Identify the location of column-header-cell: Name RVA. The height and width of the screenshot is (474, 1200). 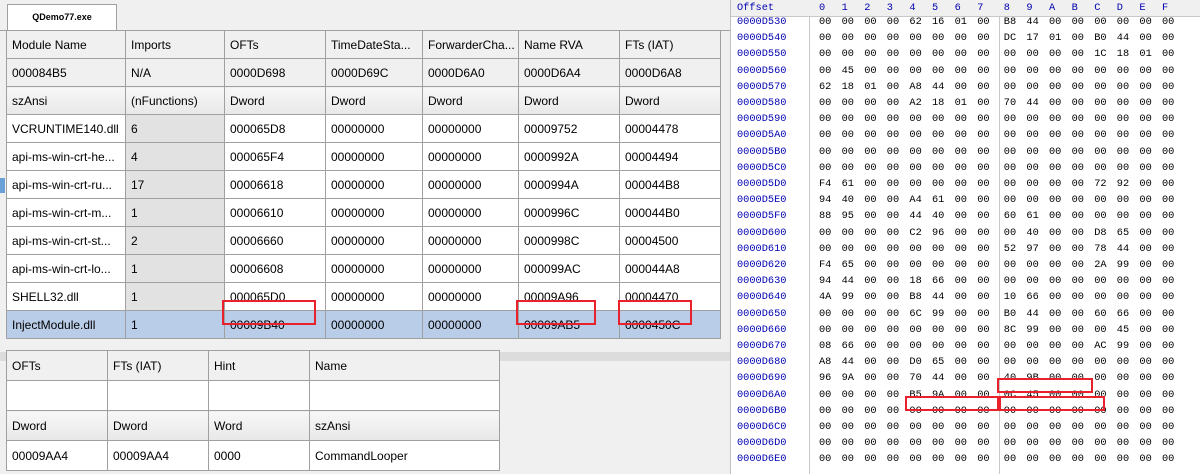
(569, 44).